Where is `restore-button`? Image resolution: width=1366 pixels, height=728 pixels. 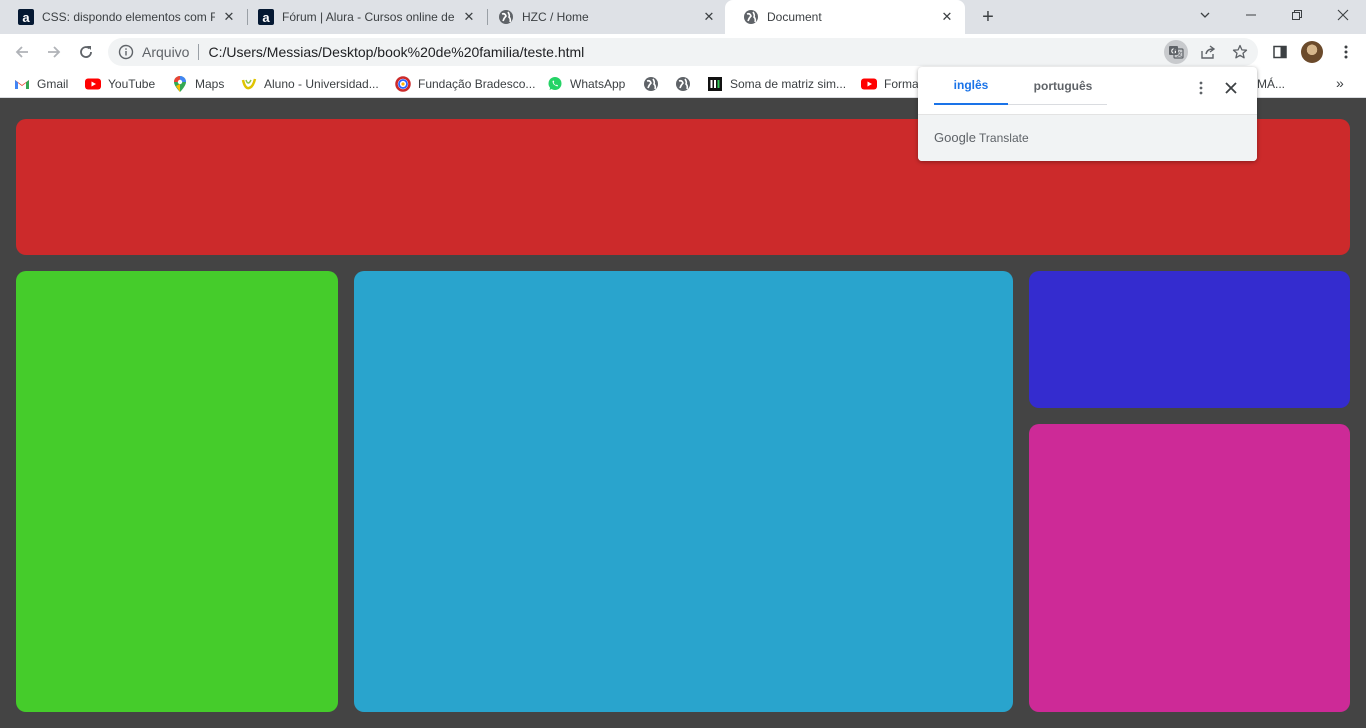
restore-button is located at coordinates (1297, 15).